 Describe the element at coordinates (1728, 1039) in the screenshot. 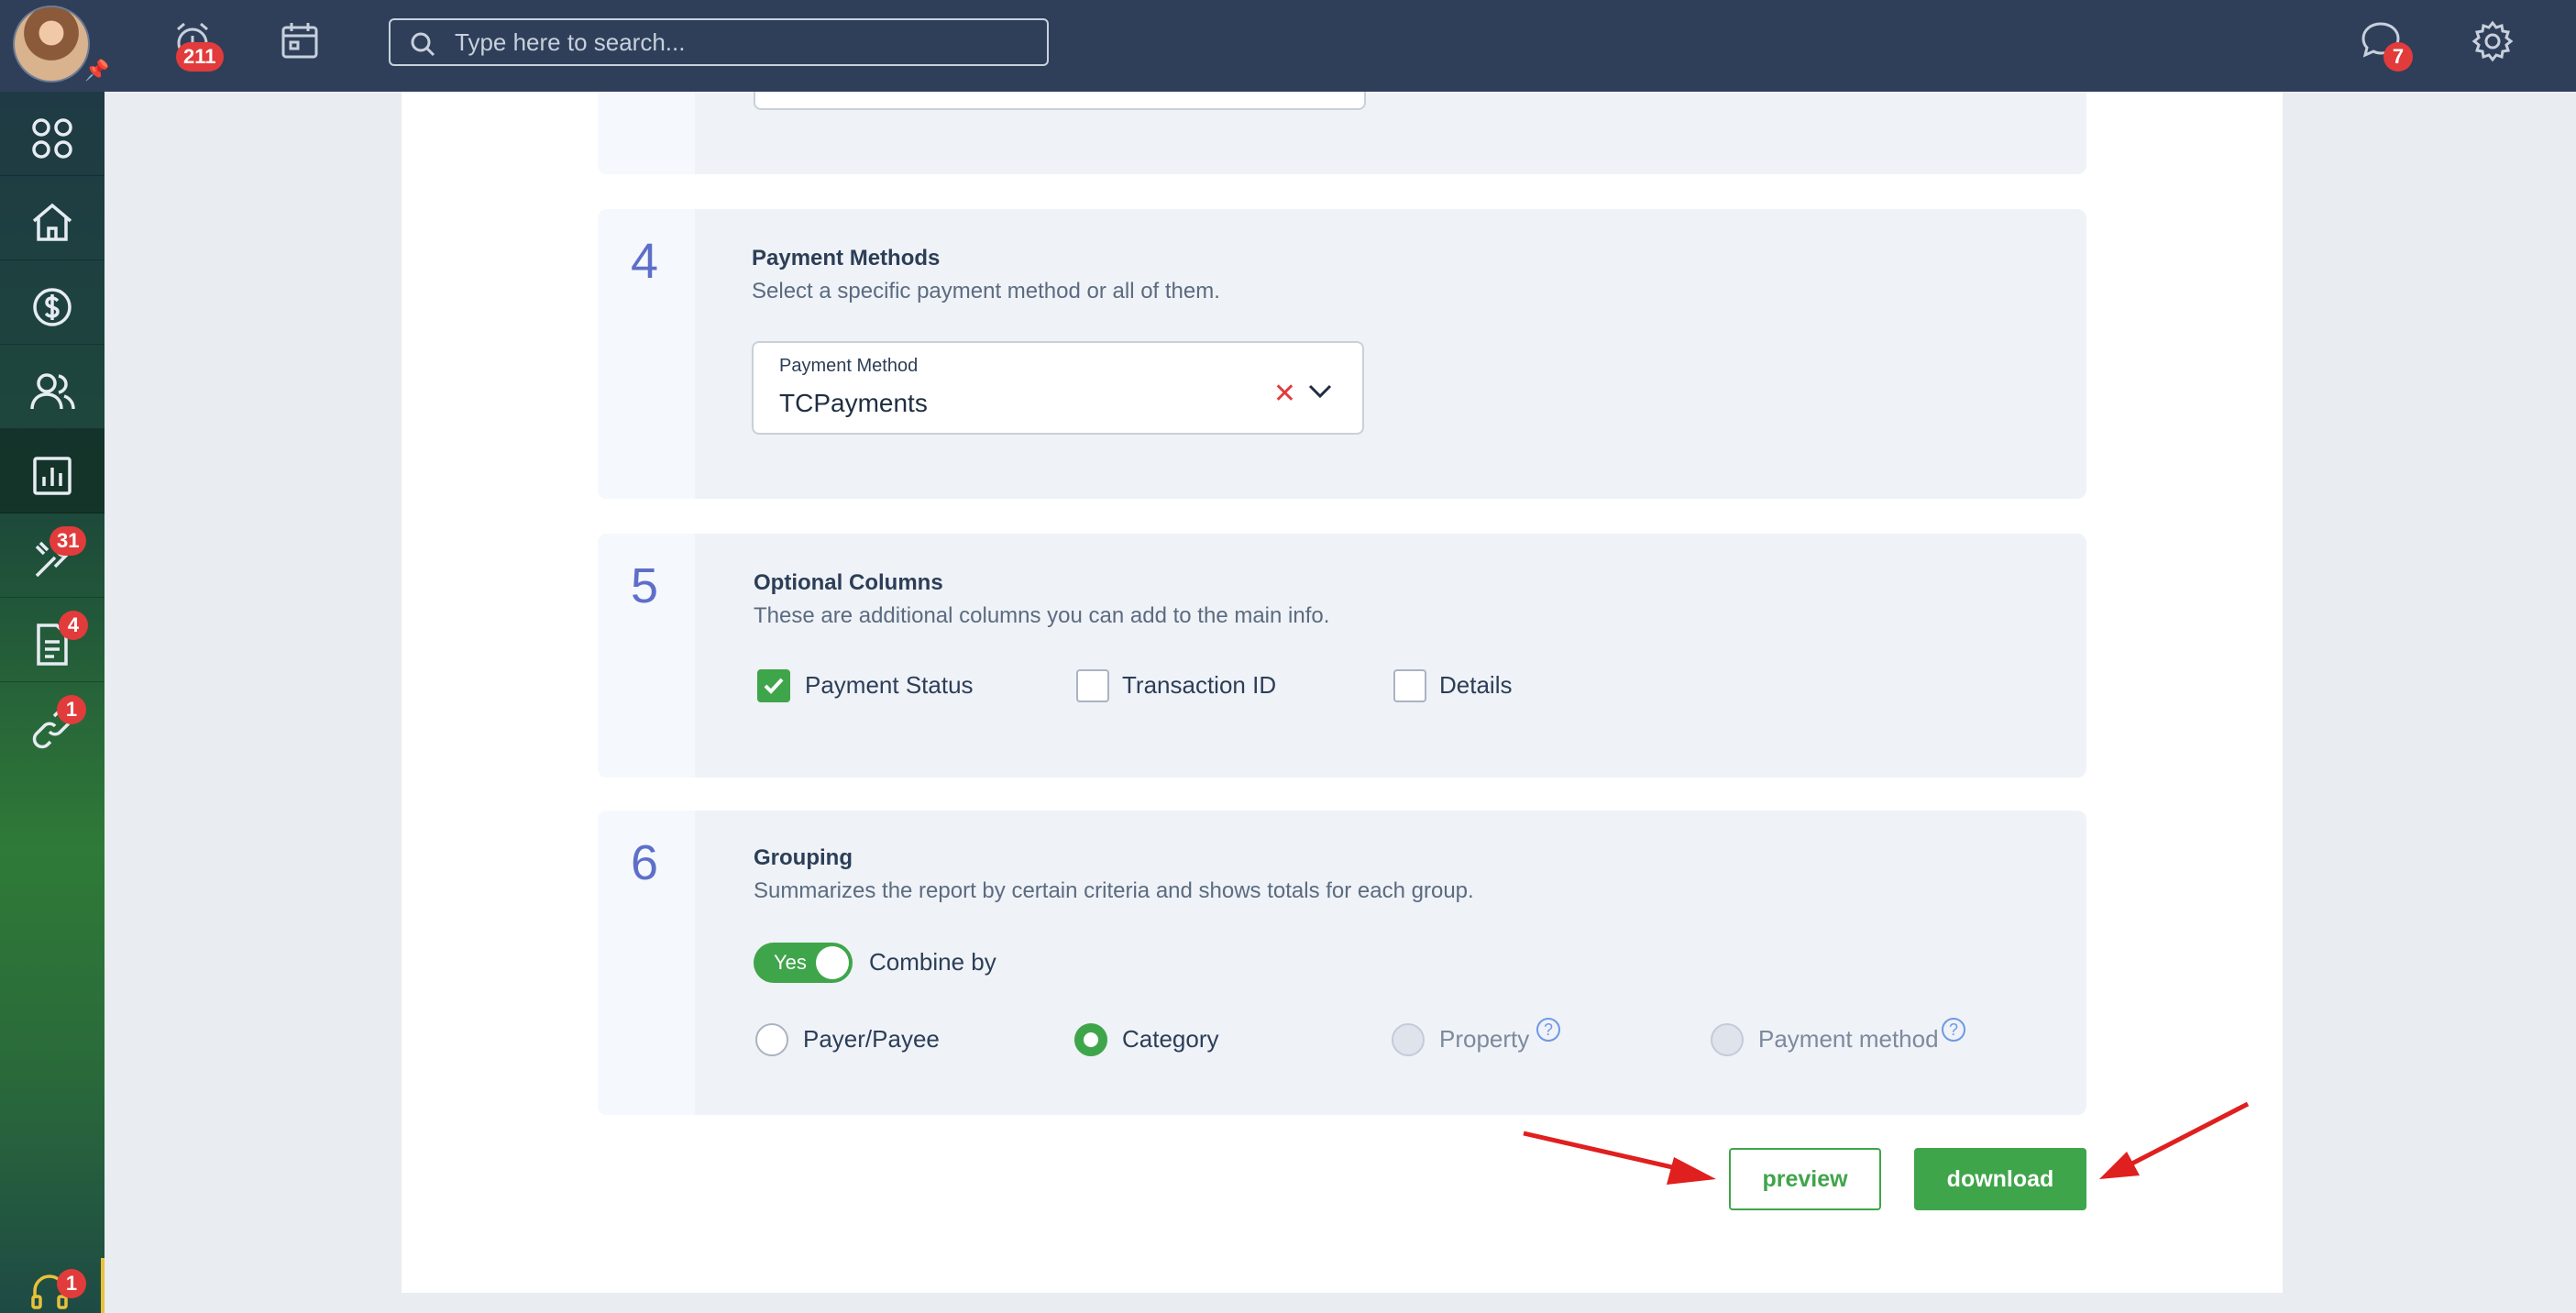

I see `radio-payment-method` at that location.